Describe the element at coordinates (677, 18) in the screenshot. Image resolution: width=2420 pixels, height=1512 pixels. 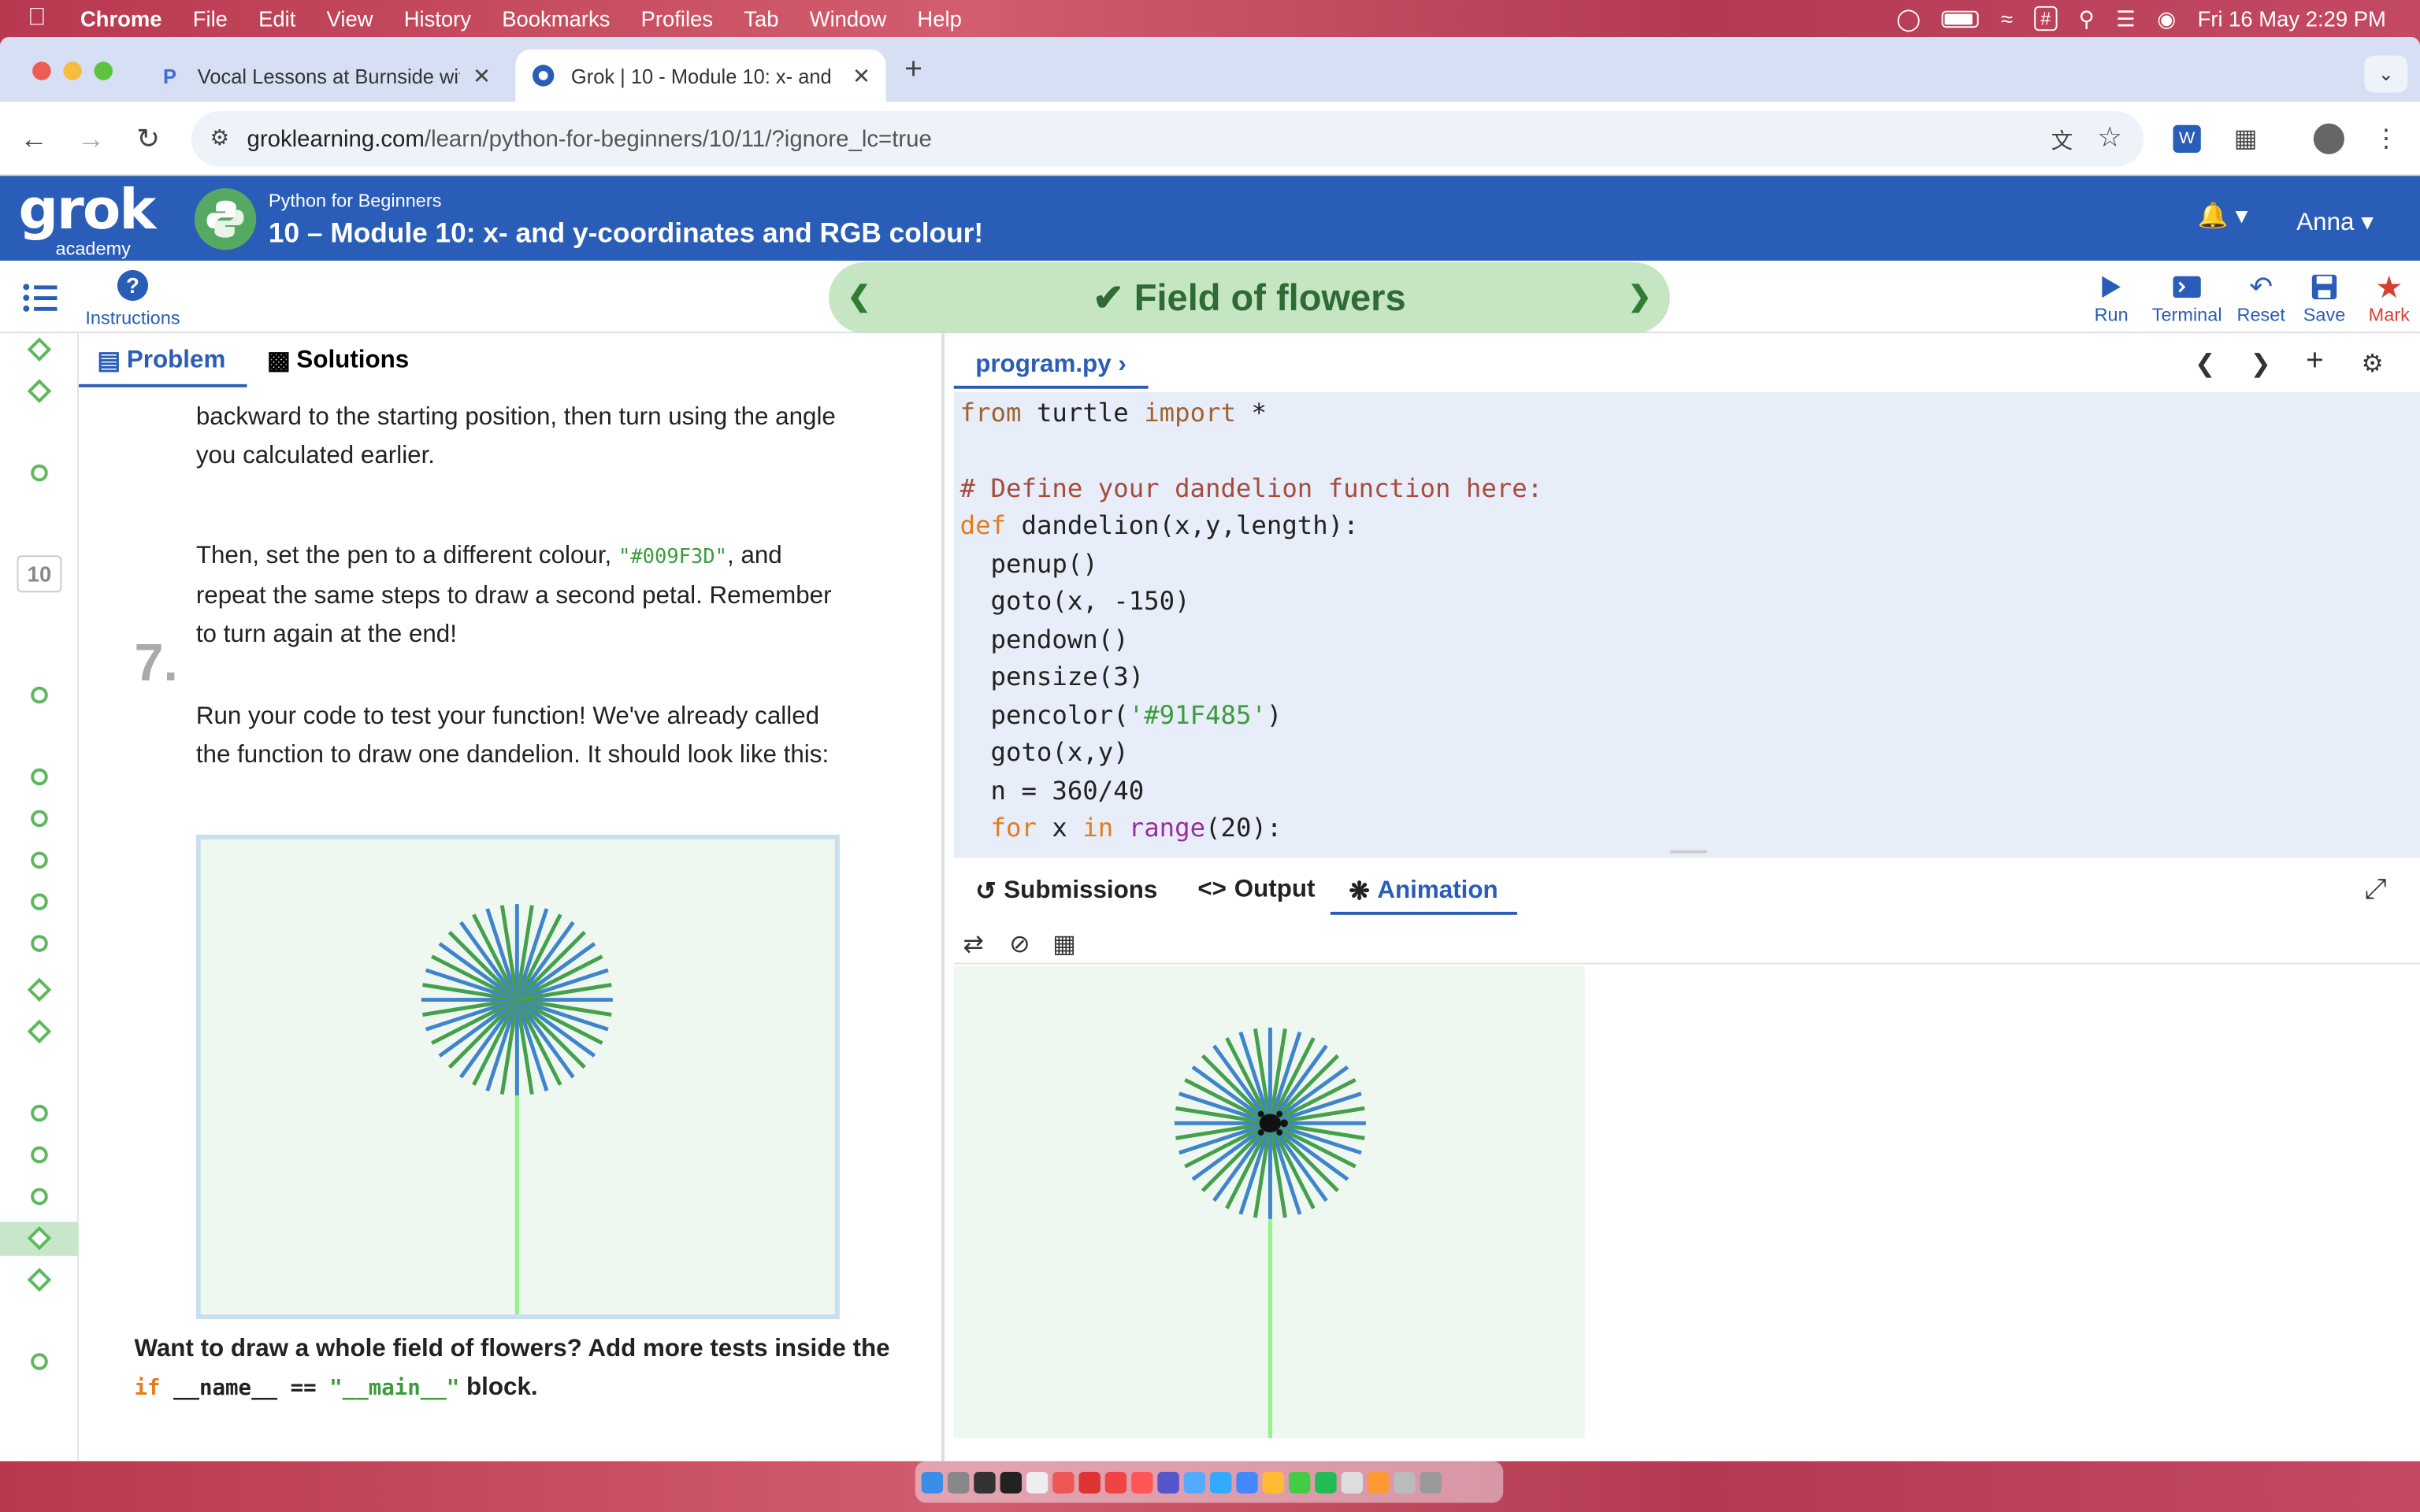
I see `menu-profiles: Profiles` at that location.